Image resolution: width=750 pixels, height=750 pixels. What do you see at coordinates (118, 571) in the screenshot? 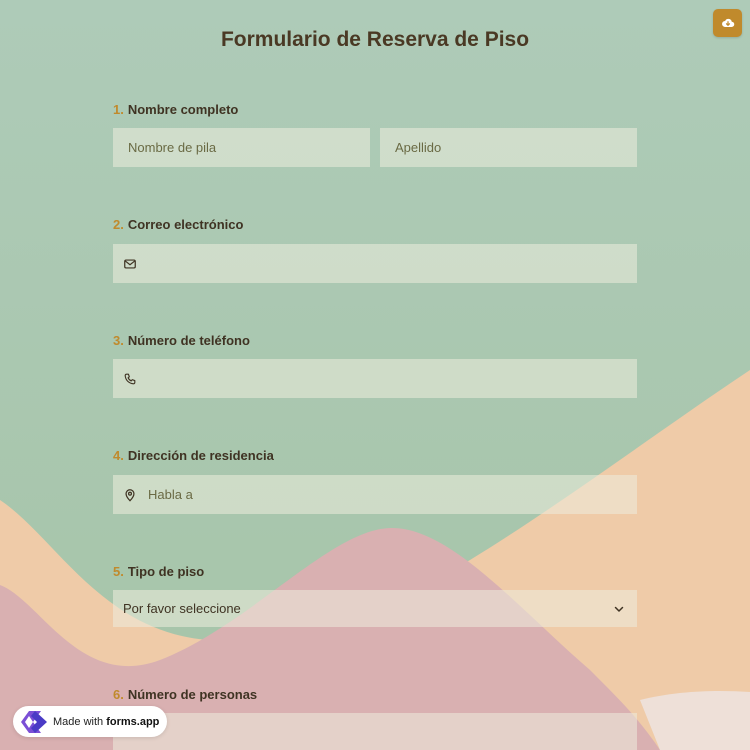
I see `question-number: 5.` at bounding box center [118, 571].